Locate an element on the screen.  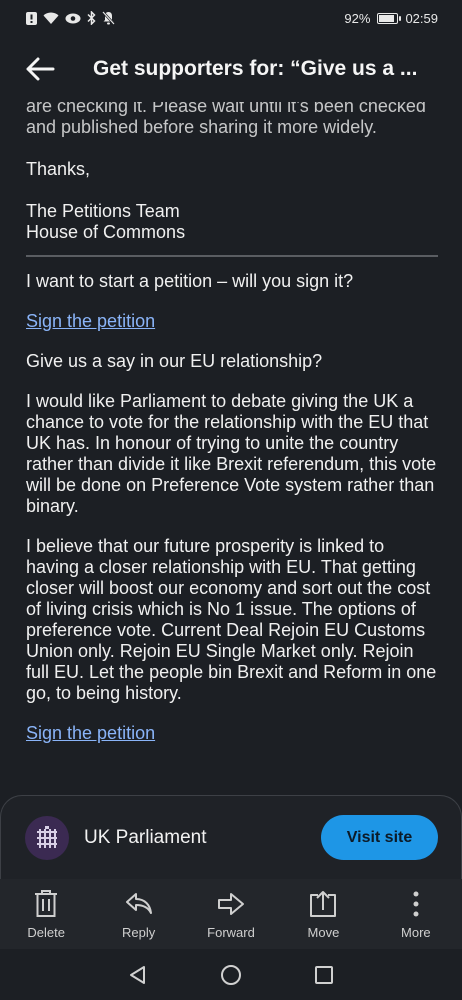
status-right: 92% 02:59 is located at coordinates (391, 18).